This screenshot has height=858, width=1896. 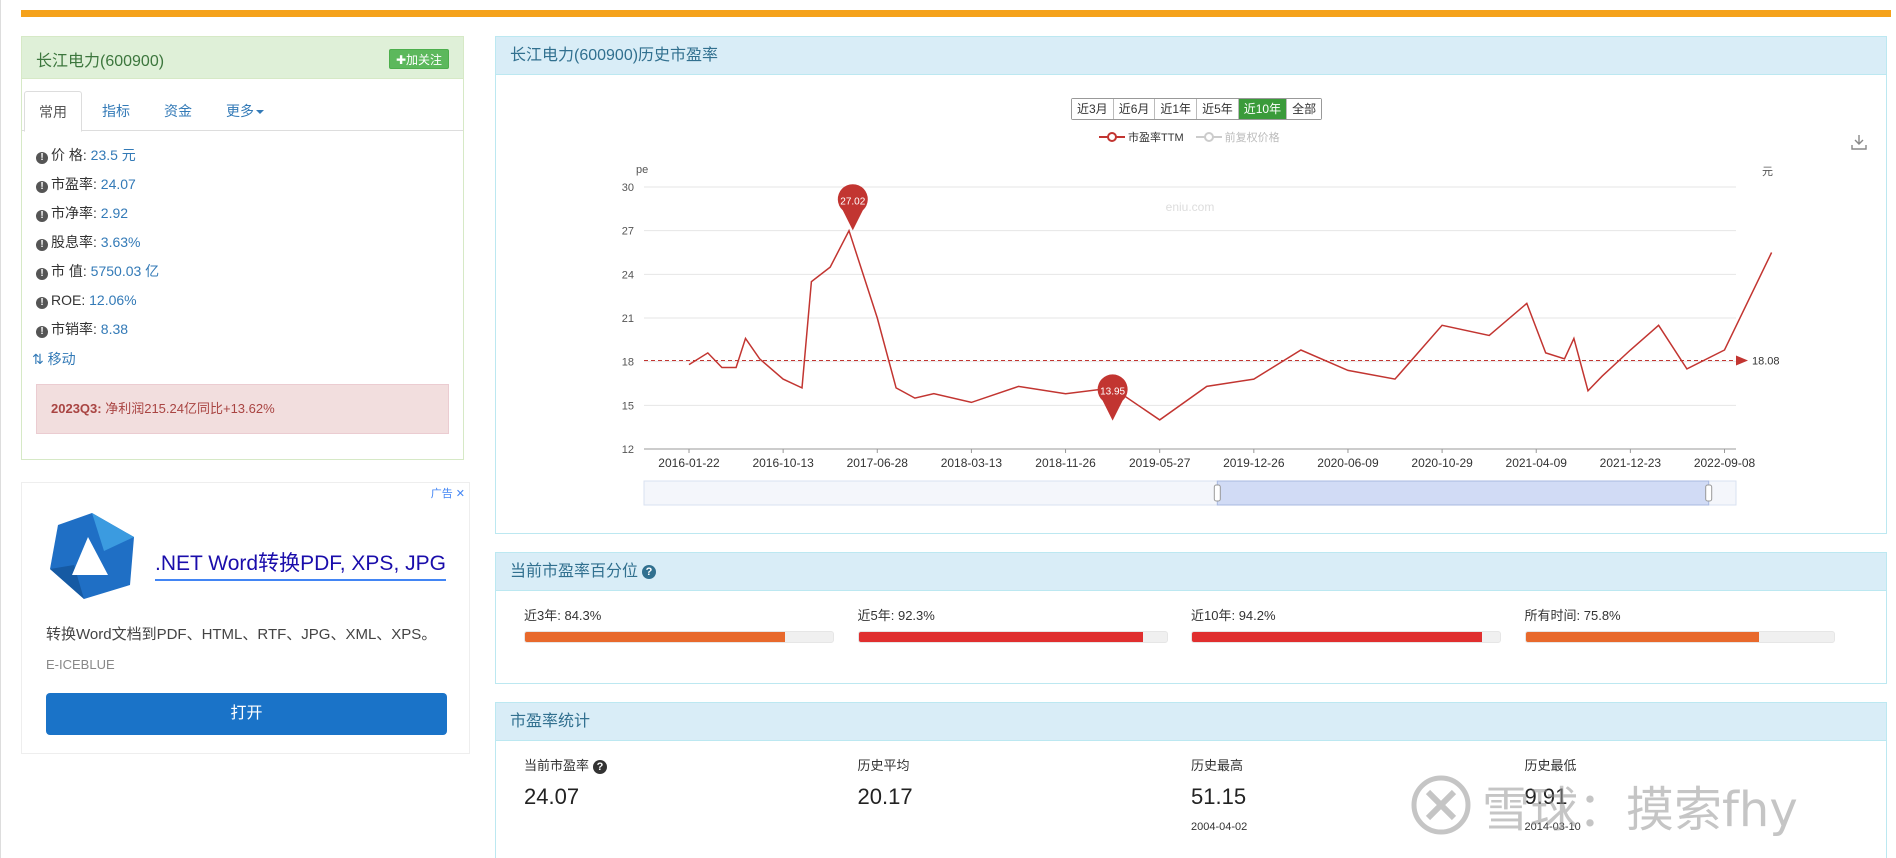 I want to click on ad-title-link: .NET Word转换PDF, XPS, JPG, so click(x=300, y=564).